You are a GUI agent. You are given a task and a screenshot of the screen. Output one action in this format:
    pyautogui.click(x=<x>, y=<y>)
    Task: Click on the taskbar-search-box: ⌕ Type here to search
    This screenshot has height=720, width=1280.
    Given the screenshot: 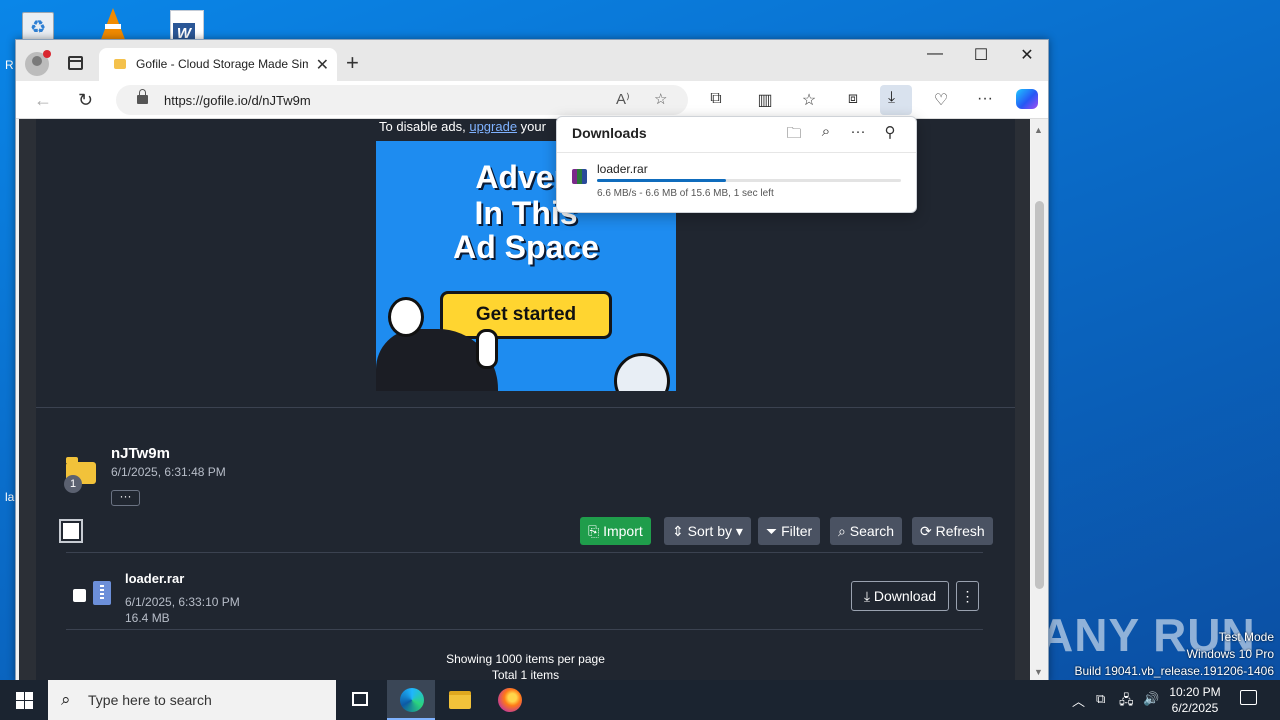 What is the action you would take?
    pyautogui.click(x=192, y=700)
    